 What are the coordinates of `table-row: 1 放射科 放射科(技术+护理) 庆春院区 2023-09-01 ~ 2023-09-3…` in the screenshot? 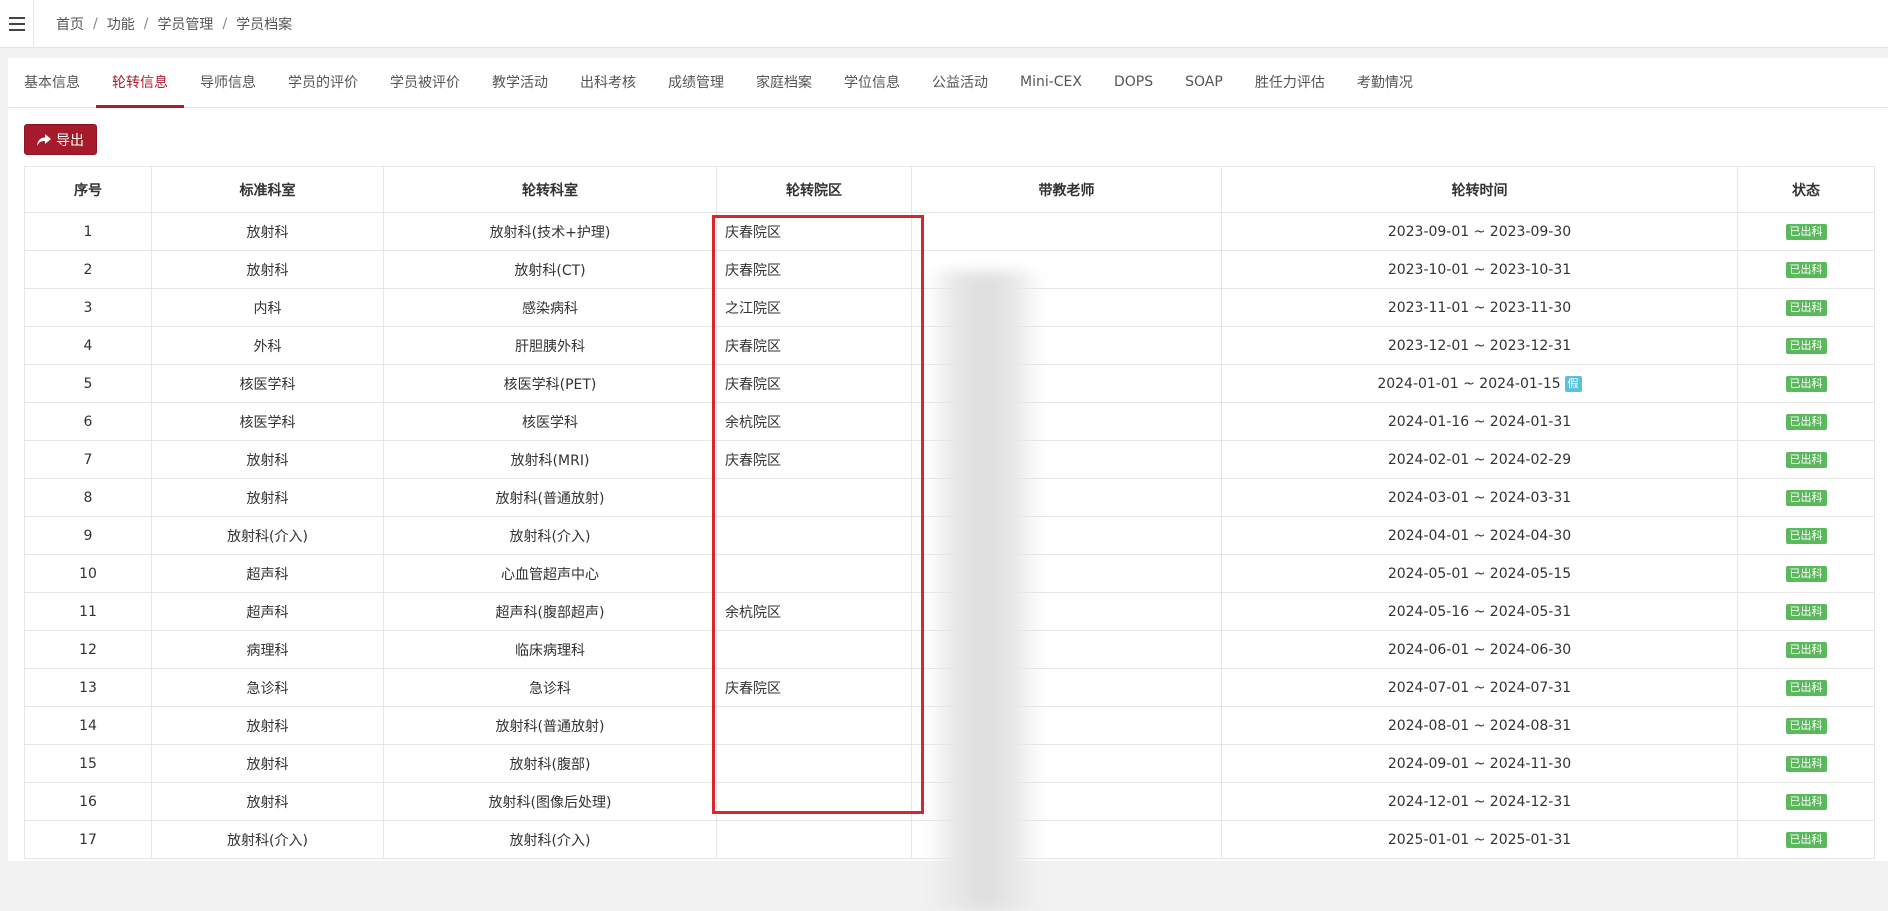 It's located at (949, 231).